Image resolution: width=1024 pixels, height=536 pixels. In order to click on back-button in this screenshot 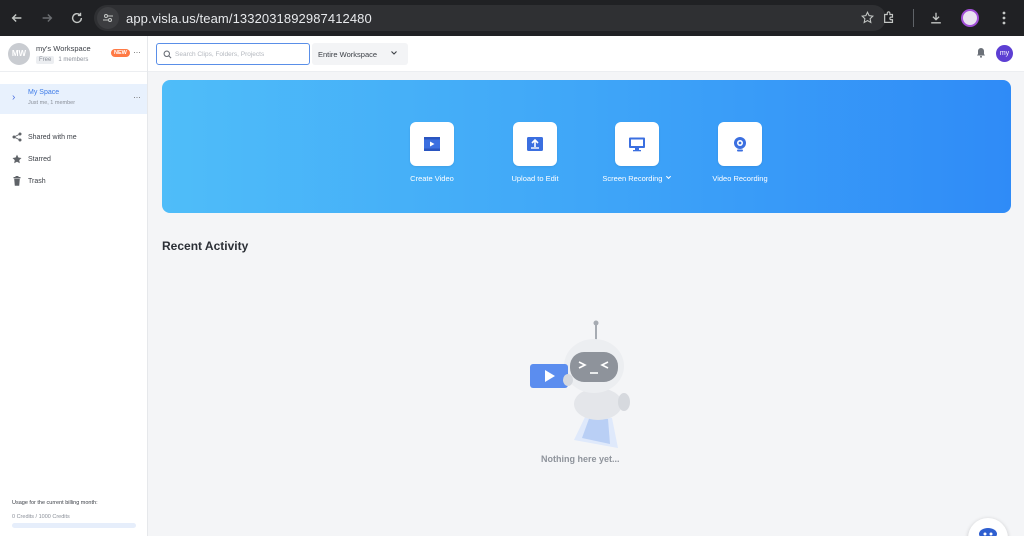, I will do `click(17, 18)`.